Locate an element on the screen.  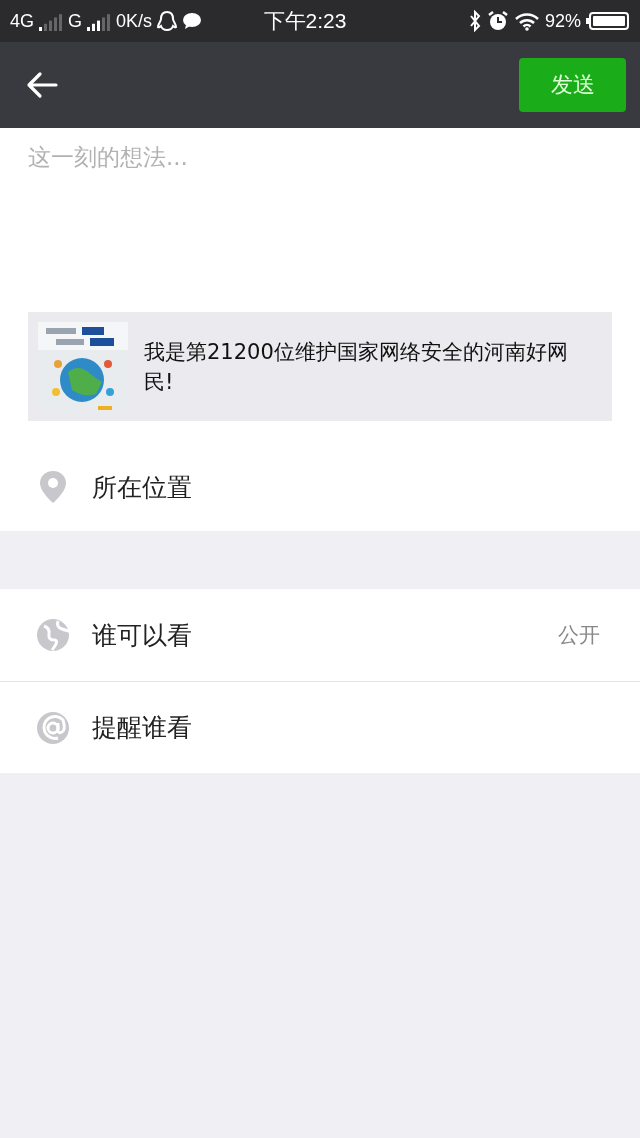
globe-icon is located at coordinates (53, 635).